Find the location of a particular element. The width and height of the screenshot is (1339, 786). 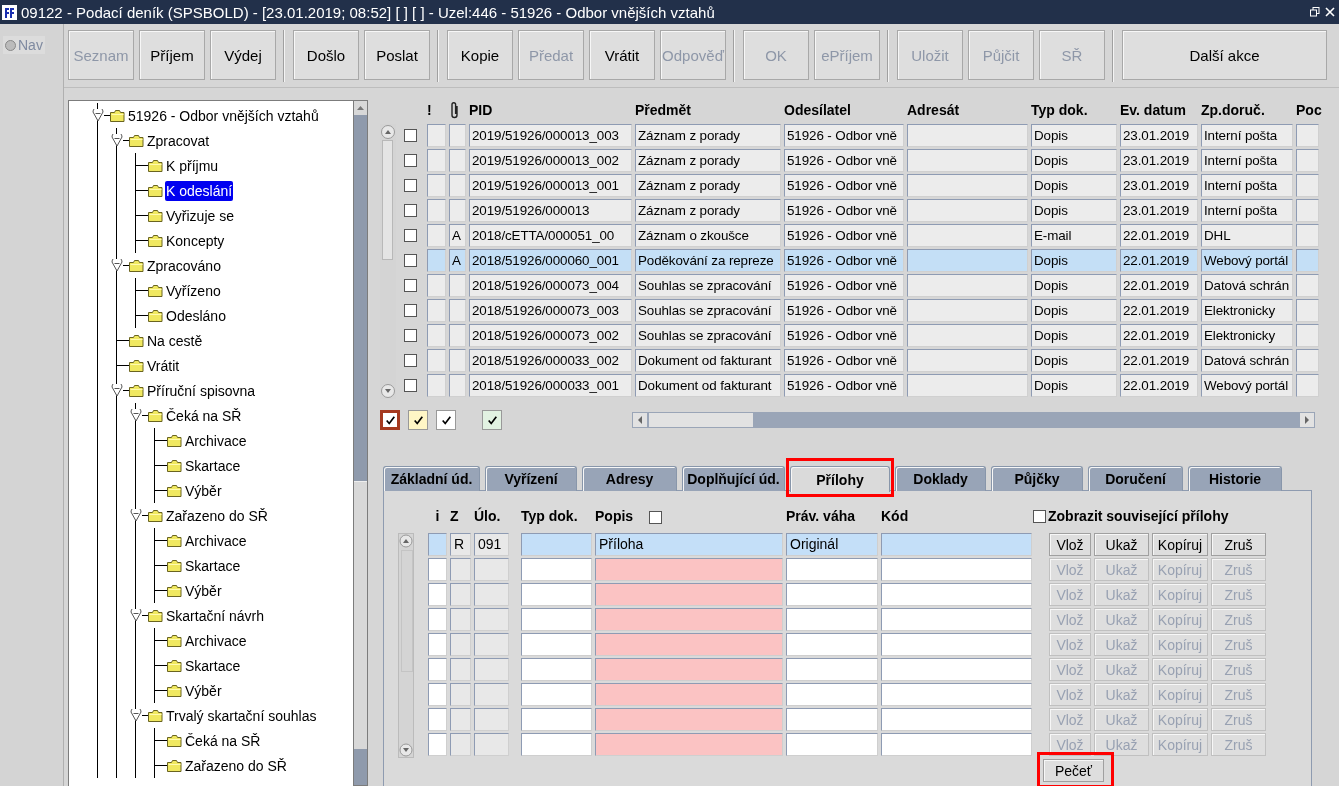

tree-item: 51926 - Odbor vnějších vztahů is located at coordinates (223, 115).